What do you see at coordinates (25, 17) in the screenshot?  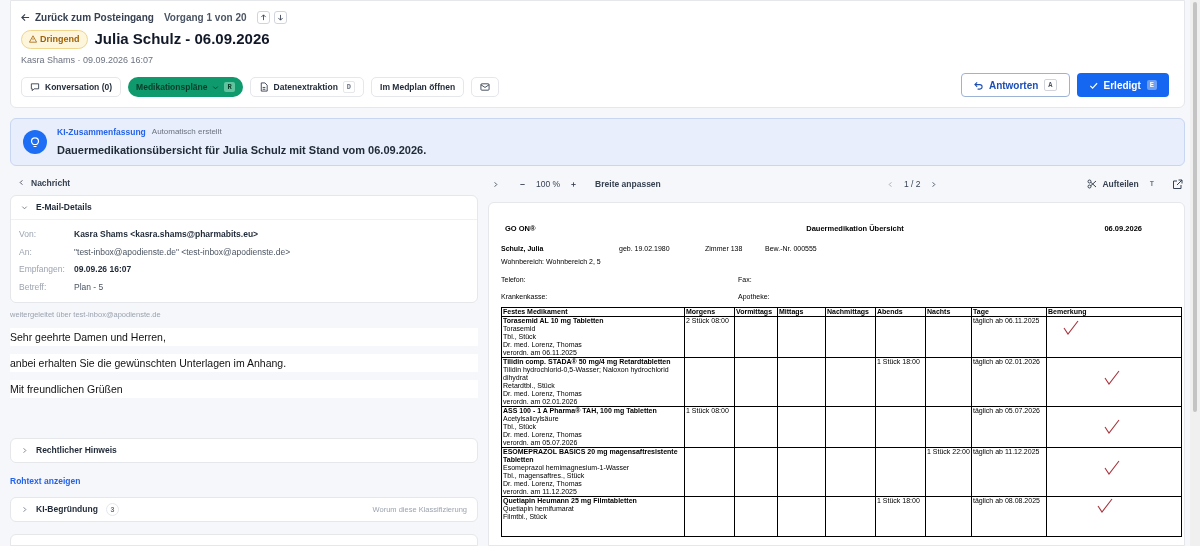 I see `arrow-left-icon` at bounding box center [25, 17].